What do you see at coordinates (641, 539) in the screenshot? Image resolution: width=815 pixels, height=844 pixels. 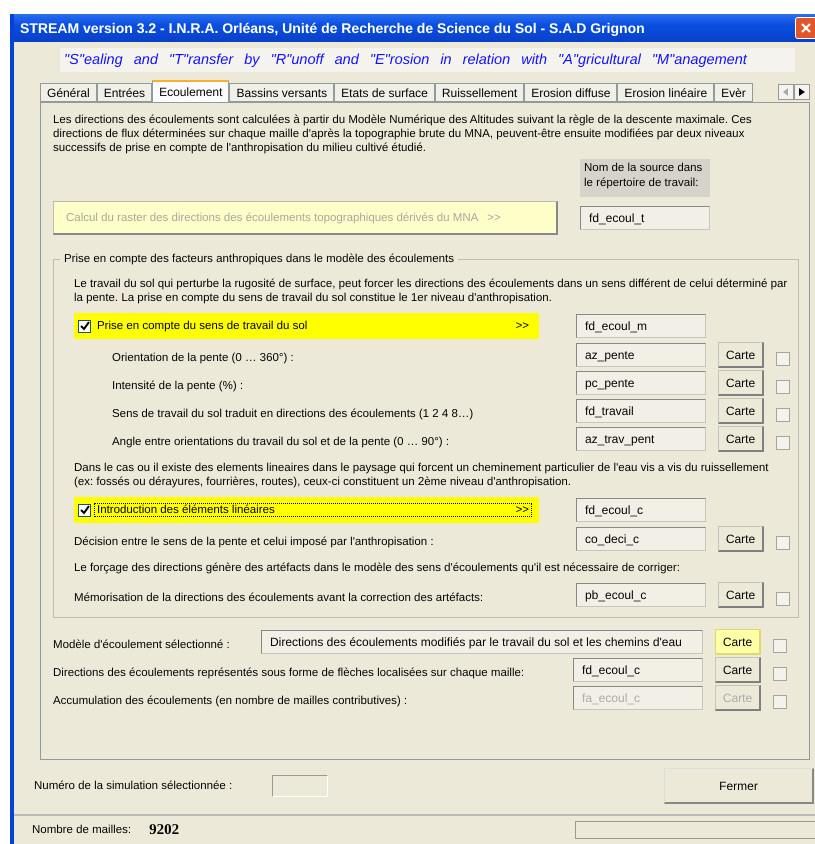 I see `source-field: co_deci_c` at bounding box center [641, 539].